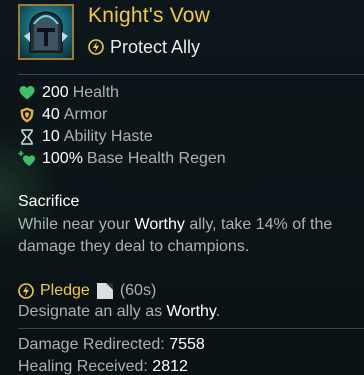 This screenshot has height=375, width=364. I want to click on stat-value: 100%, so click(62, 158).